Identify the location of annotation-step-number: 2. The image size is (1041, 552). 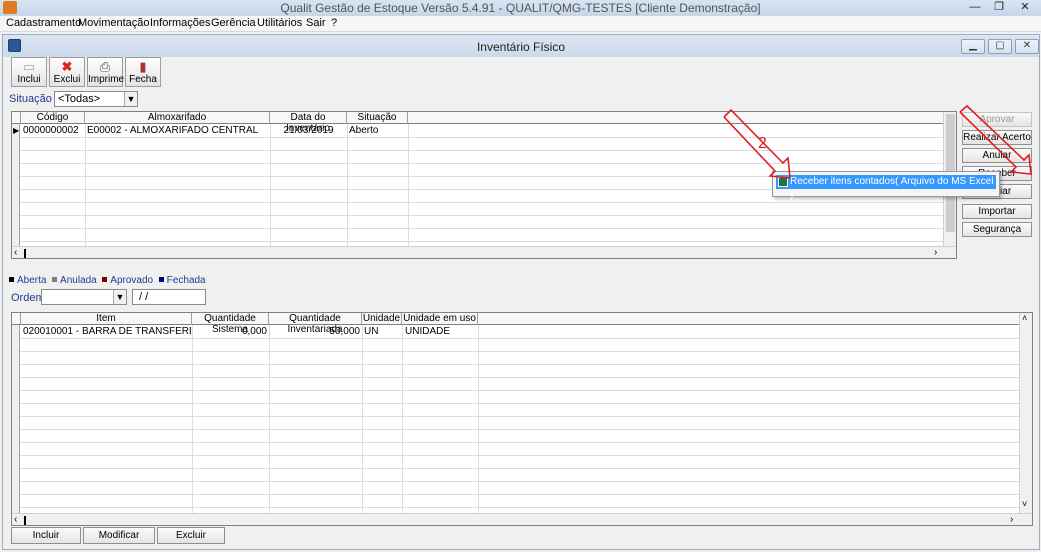
(762, 143).